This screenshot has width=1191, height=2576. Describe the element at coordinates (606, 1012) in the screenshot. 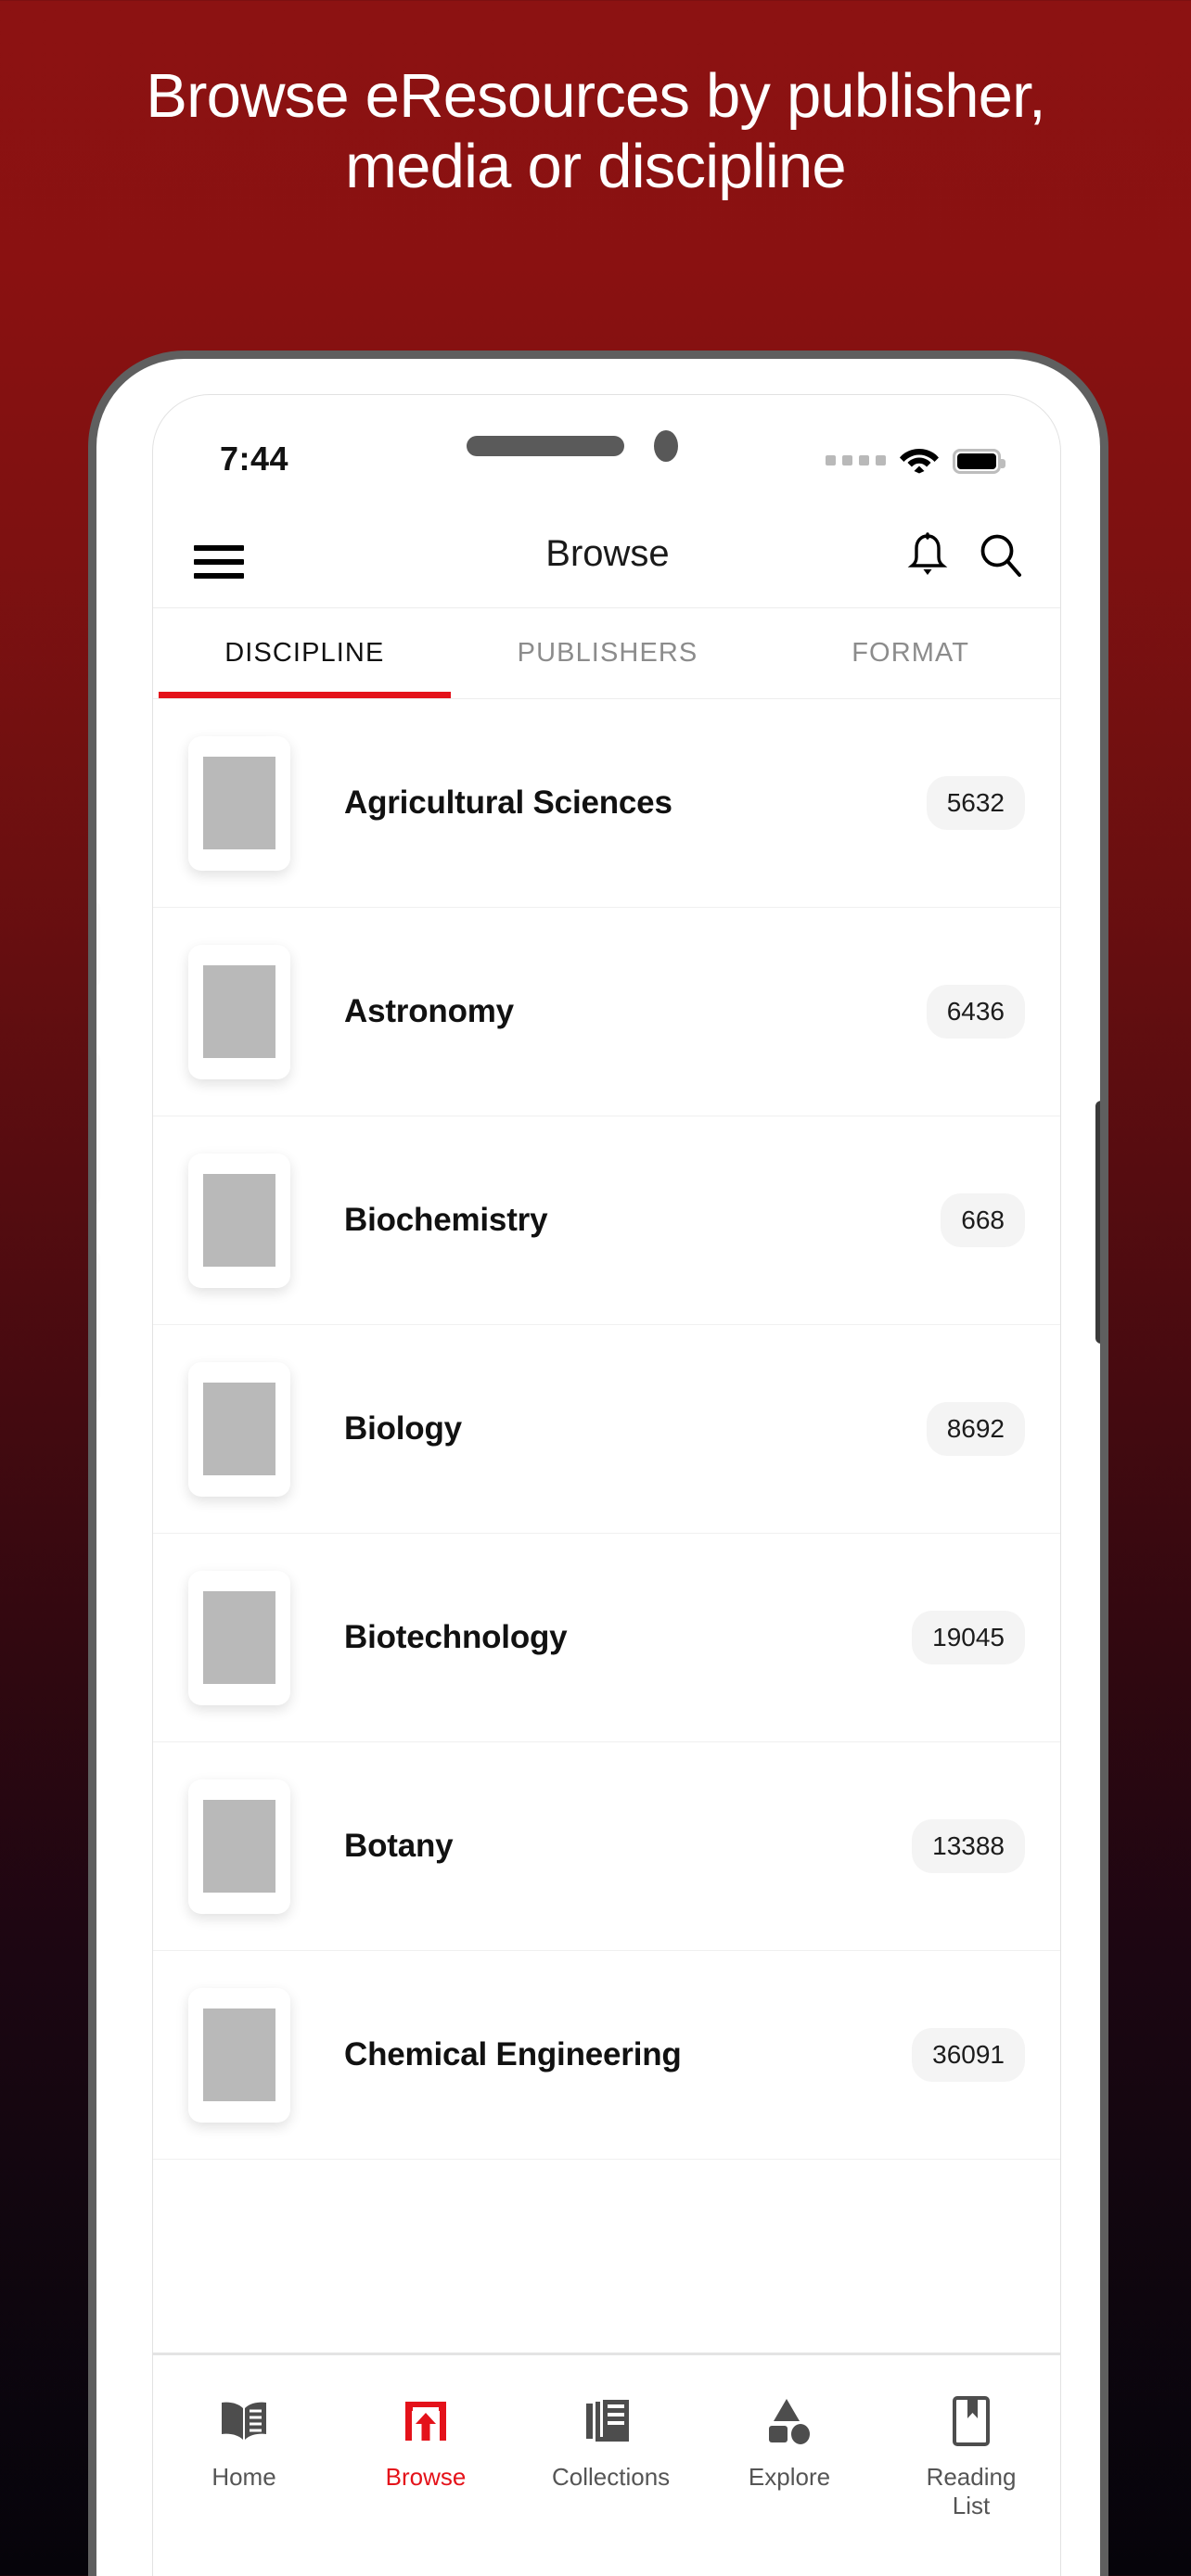

I see `list-item: Astronomy 6436` at that location.